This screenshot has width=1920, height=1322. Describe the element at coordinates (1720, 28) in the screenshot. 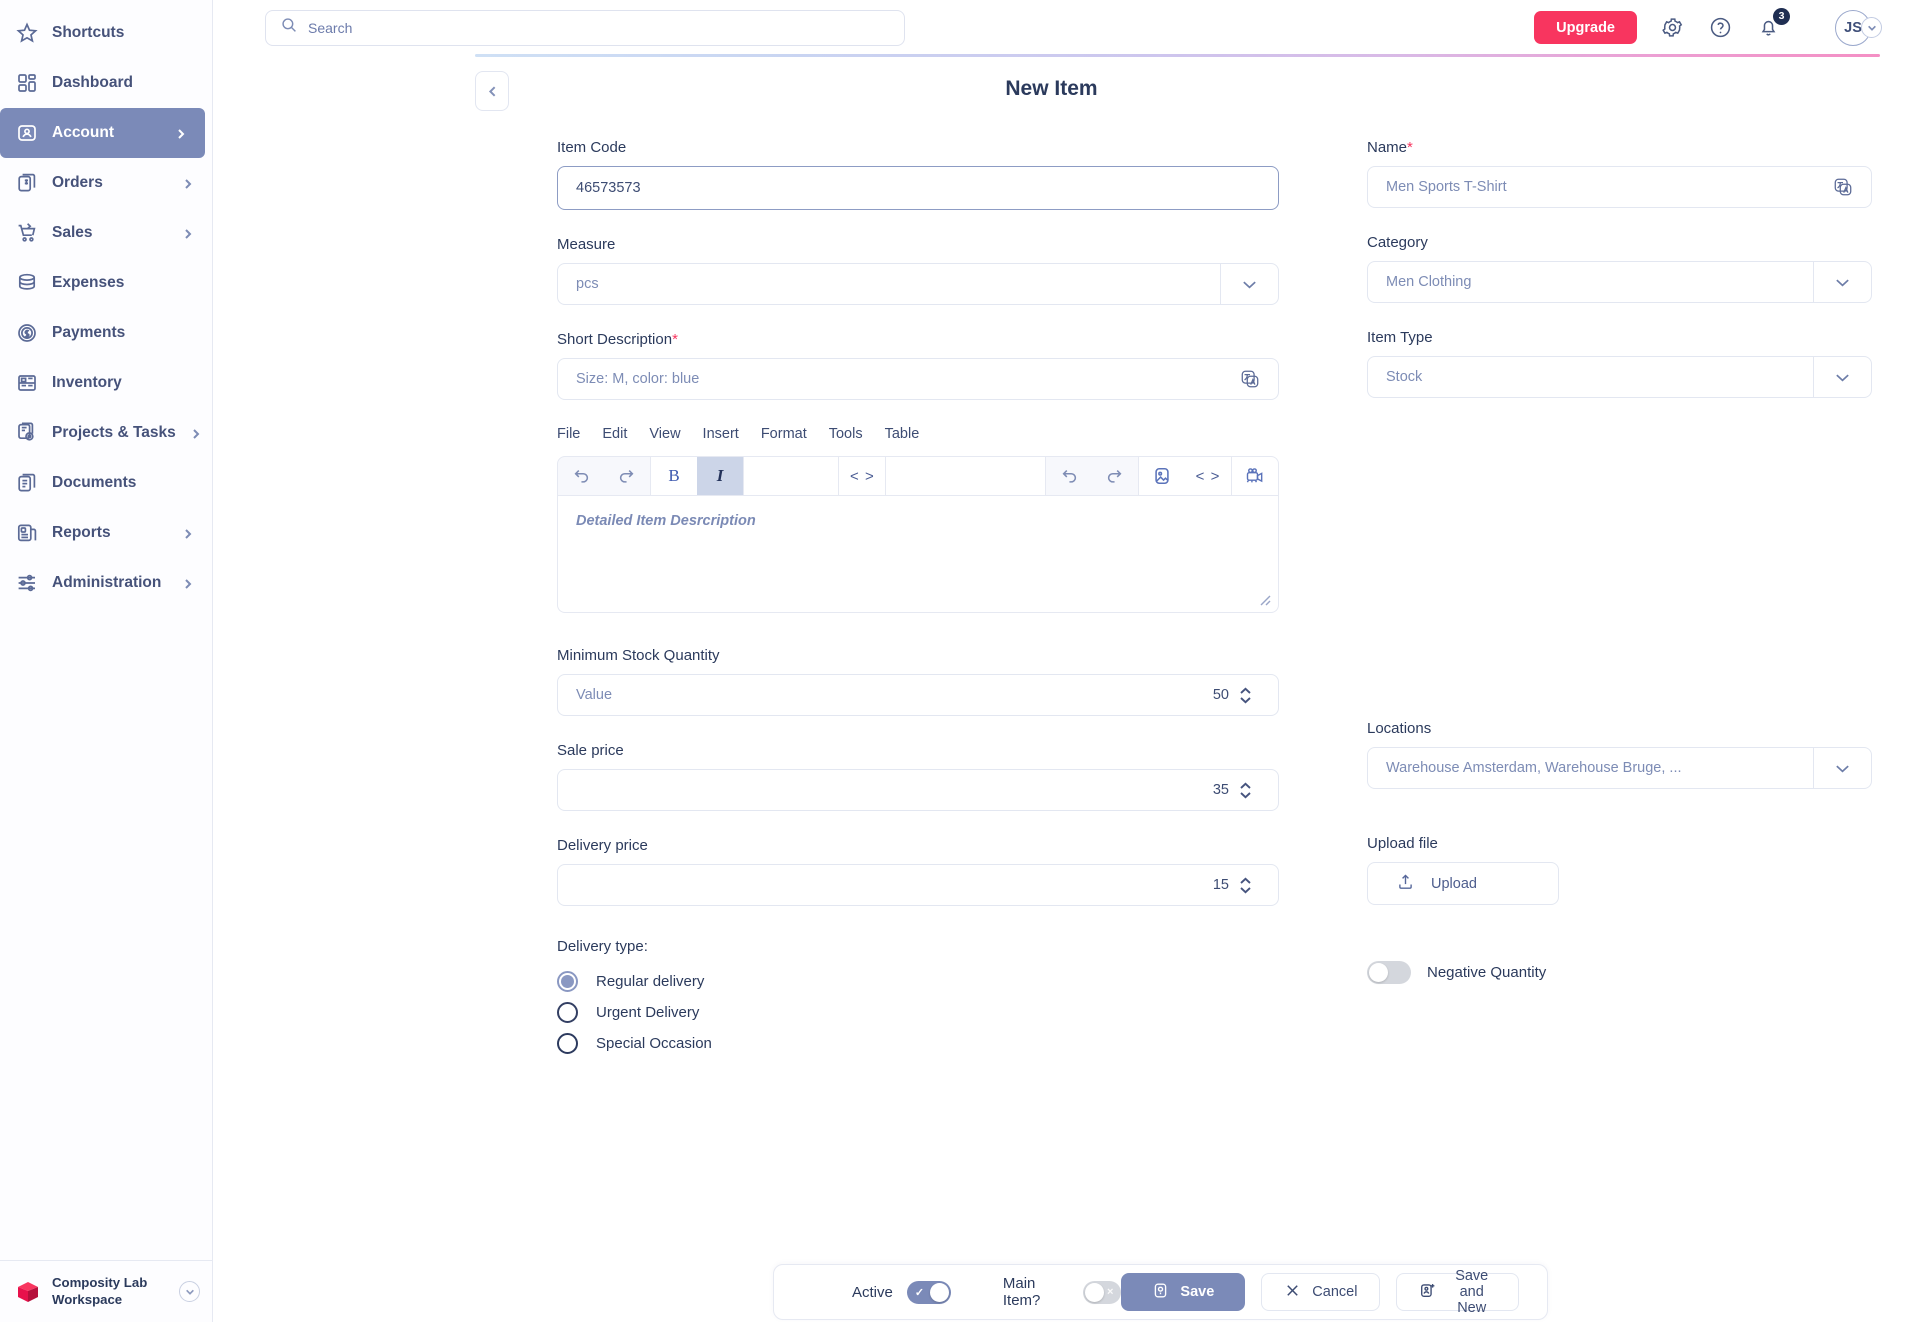

I see `question-circle-icon` at that location.